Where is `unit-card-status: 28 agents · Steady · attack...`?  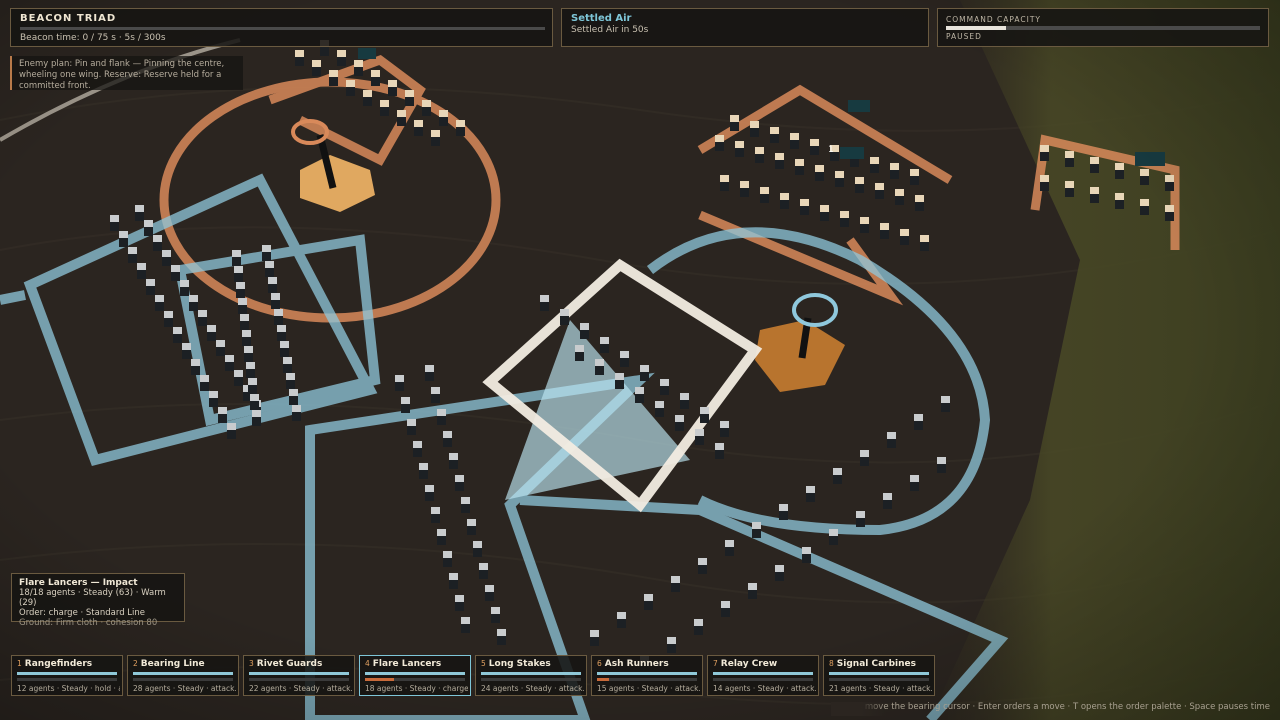
unit-card-status: 28 agents · Steady · attack... is located at coordinates (184, 688).